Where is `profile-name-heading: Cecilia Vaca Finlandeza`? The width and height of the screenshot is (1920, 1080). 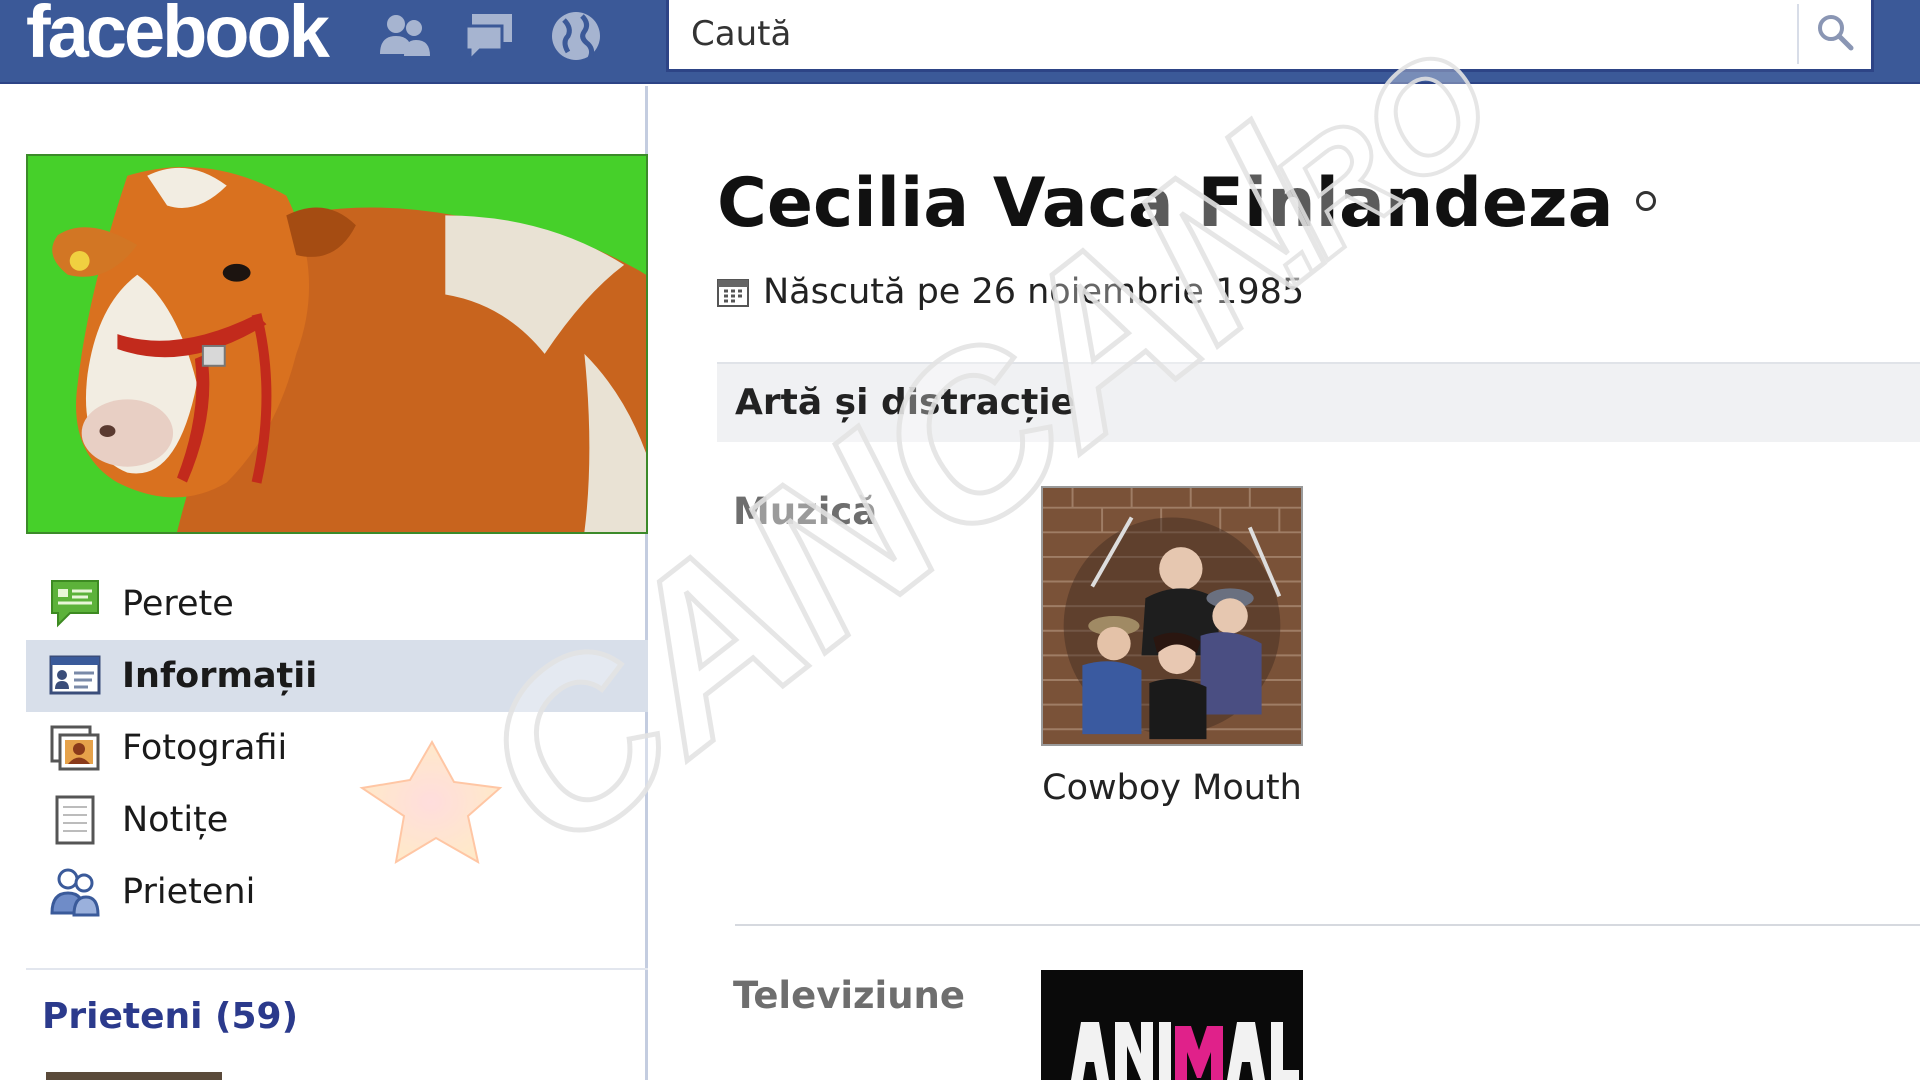
profile-name-heading: Cecilia Vaca Finlandeza is located at coordinates (1186, 203).